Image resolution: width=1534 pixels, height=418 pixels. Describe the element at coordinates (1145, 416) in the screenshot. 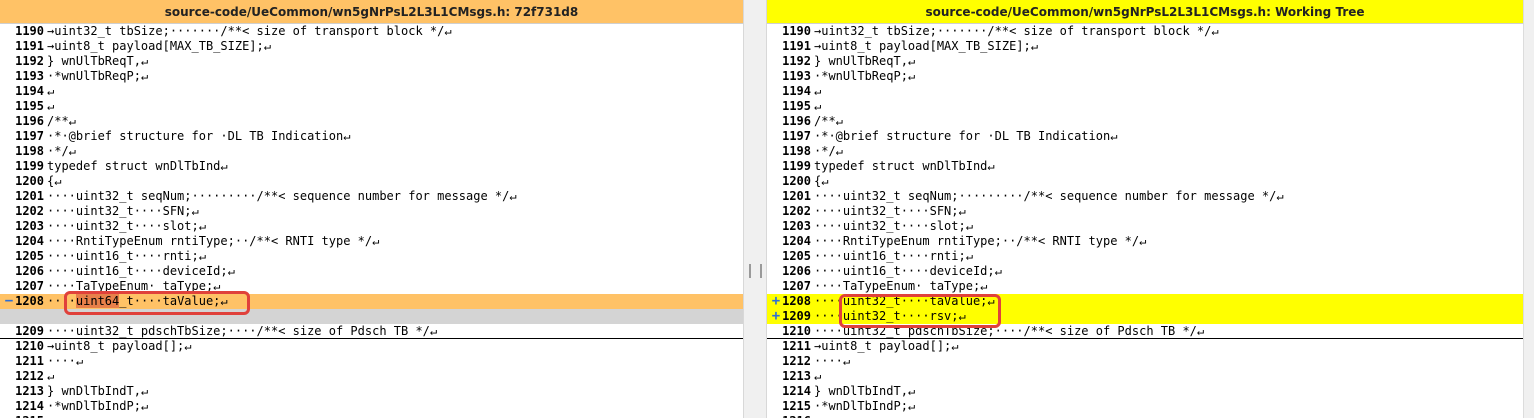

I see `code-line: 1216↵` at that location.